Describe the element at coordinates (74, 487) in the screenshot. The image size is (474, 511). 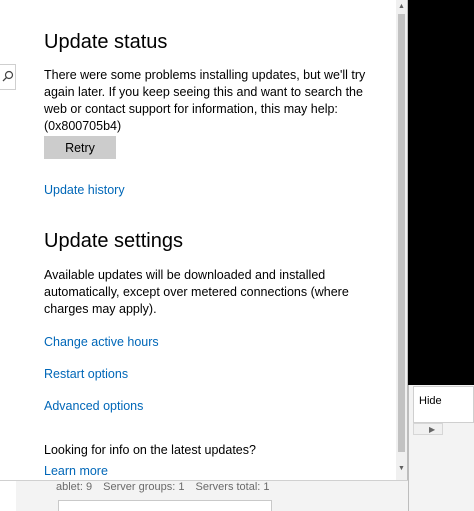
I see `status-tablets: ablet: 9` at that location.